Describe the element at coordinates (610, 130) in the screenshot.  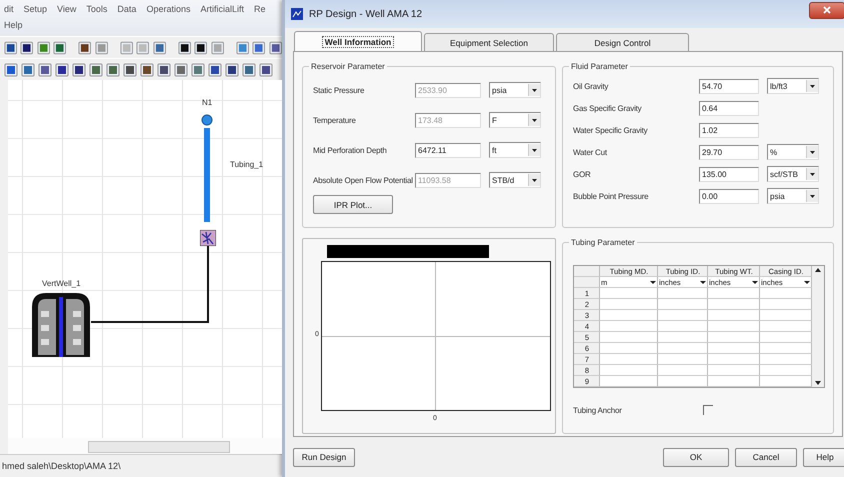
I see `field-label: Water Specific Gravity` at that location.